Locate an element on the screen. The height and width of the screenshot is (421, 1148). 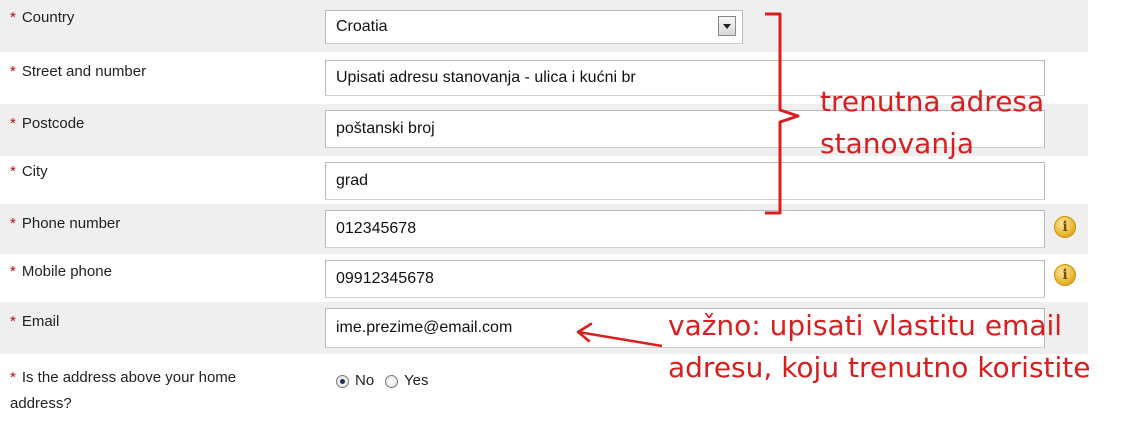
email-annotation-line2: adresu, koju trenutno koristite is located at coordinates (879, 367).